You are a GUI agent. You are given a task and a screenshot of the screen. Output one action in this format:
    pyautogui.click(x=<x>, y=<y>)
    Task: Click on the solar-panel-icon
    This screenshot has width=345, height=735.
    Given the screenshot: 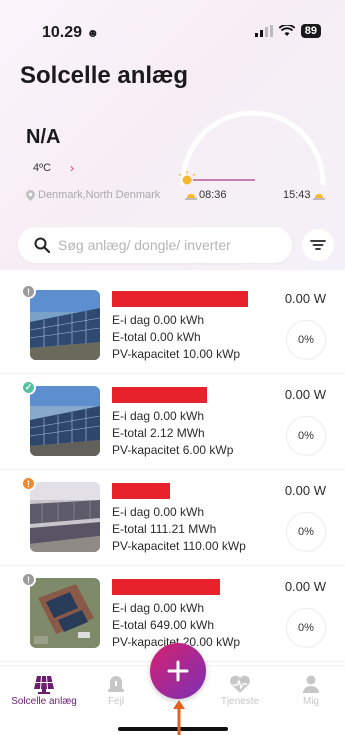 What is the action you would take?
    pyautogui.click(x=44, y=684)
    